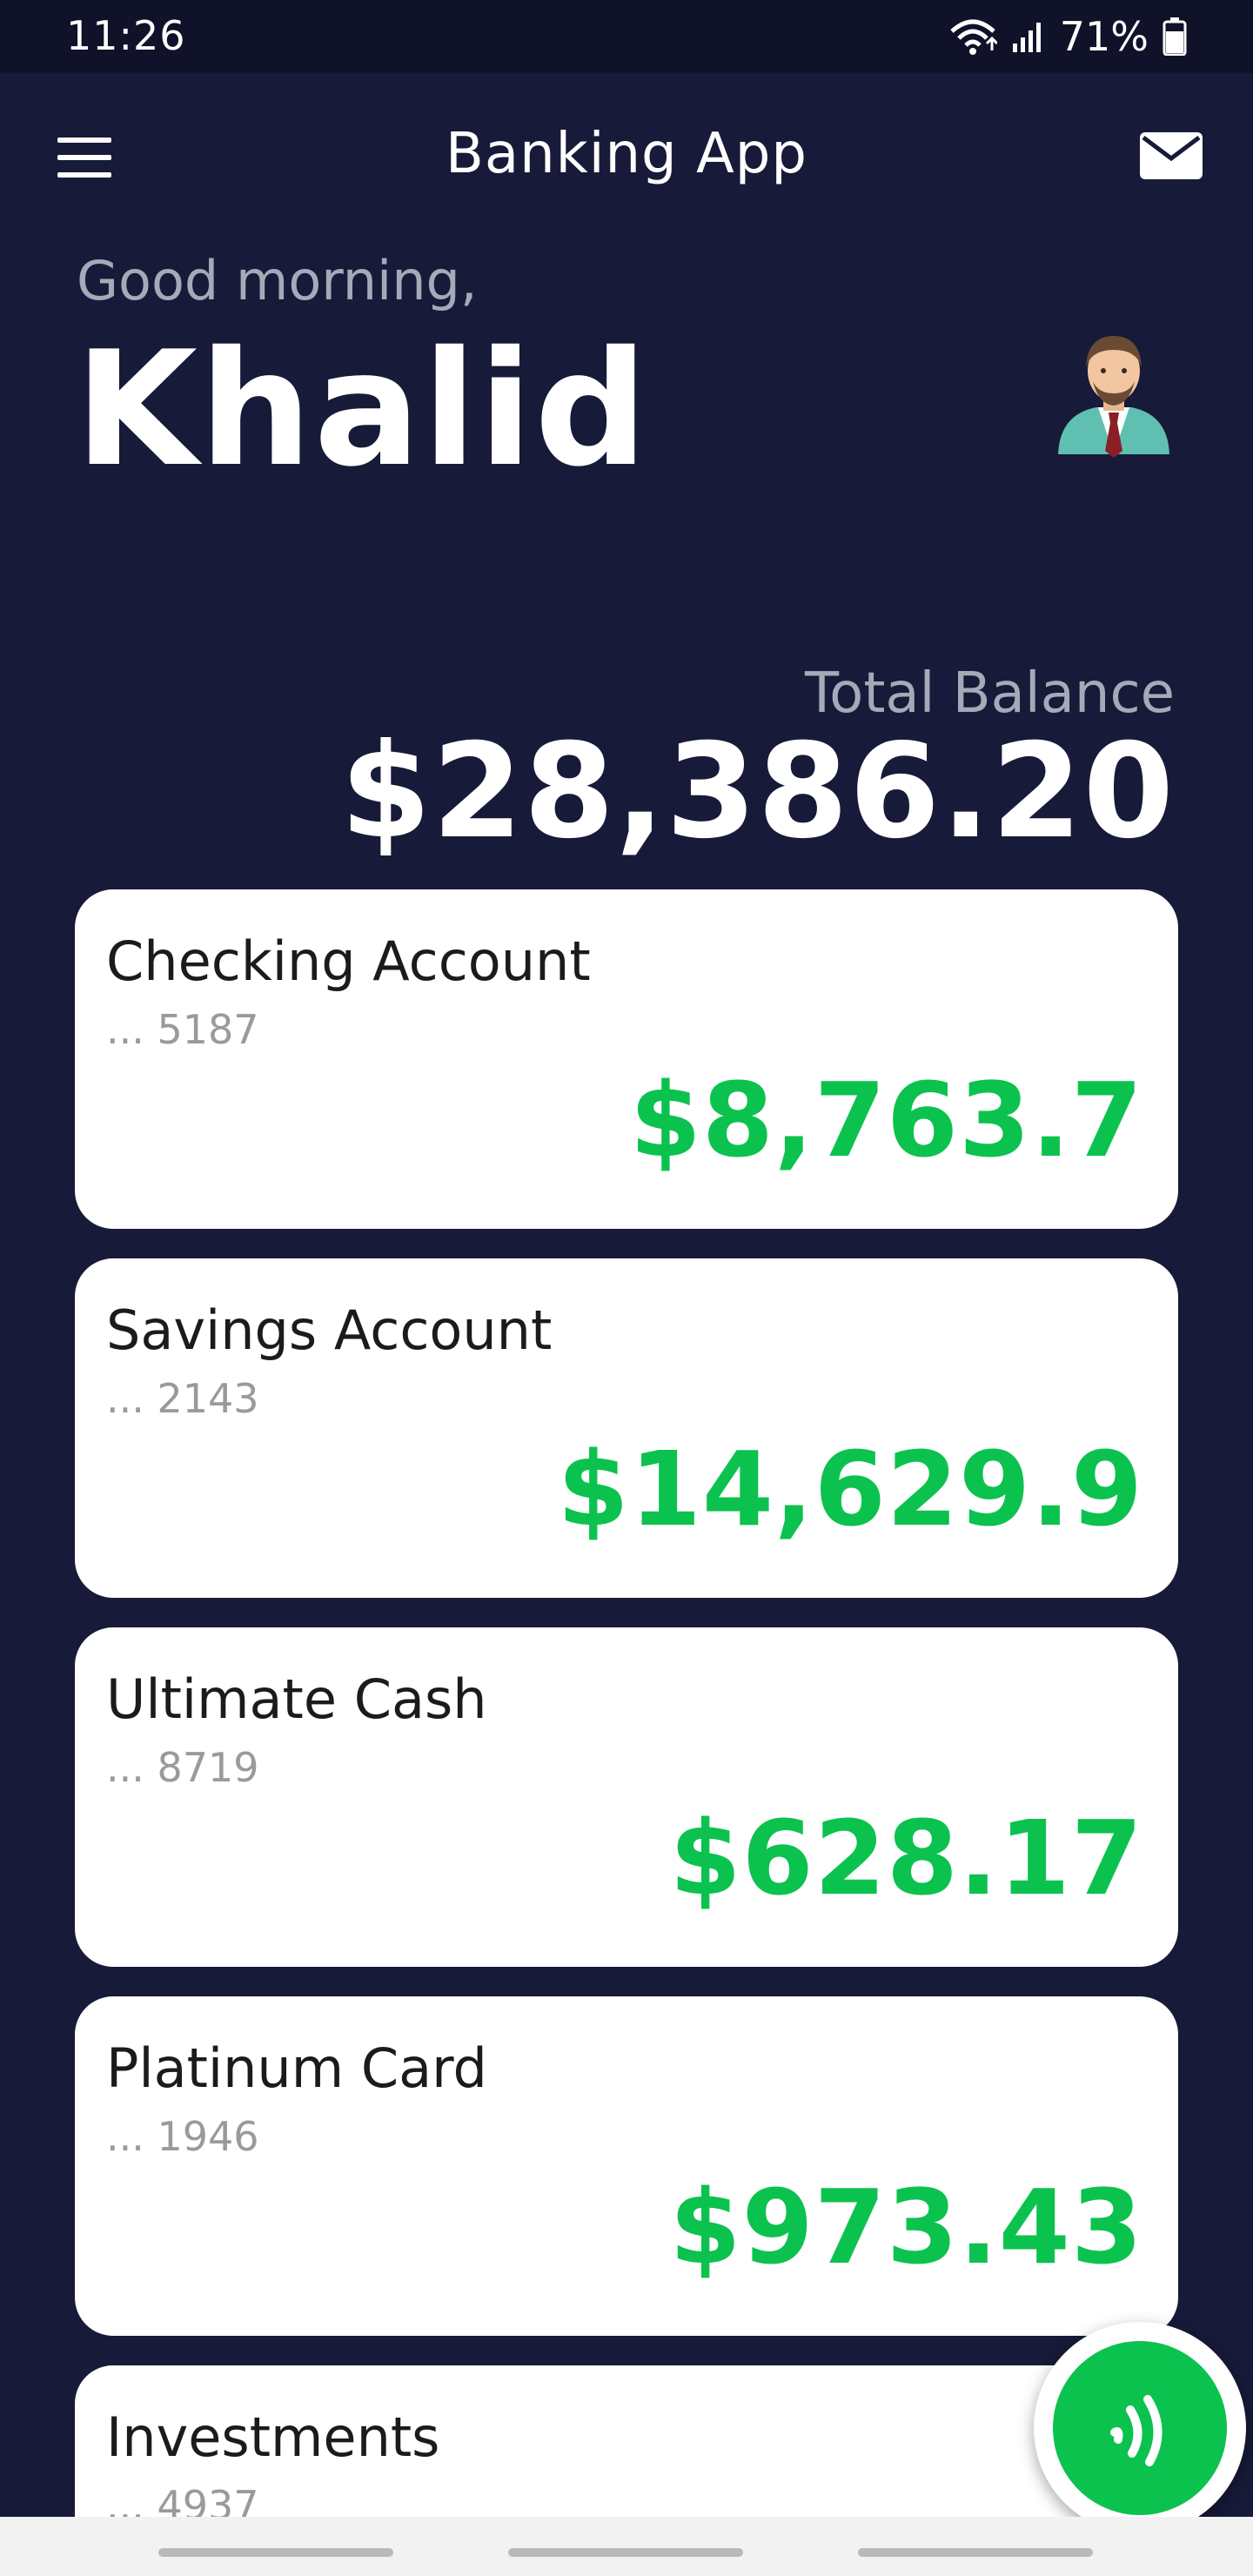 Image resolution: width=1253 pixels, height=2576 pixels. What do you see at coordinates (277, 280) in the screenshot?
I see `greeting-text: Good morning,` at bounding box center [277, 280].